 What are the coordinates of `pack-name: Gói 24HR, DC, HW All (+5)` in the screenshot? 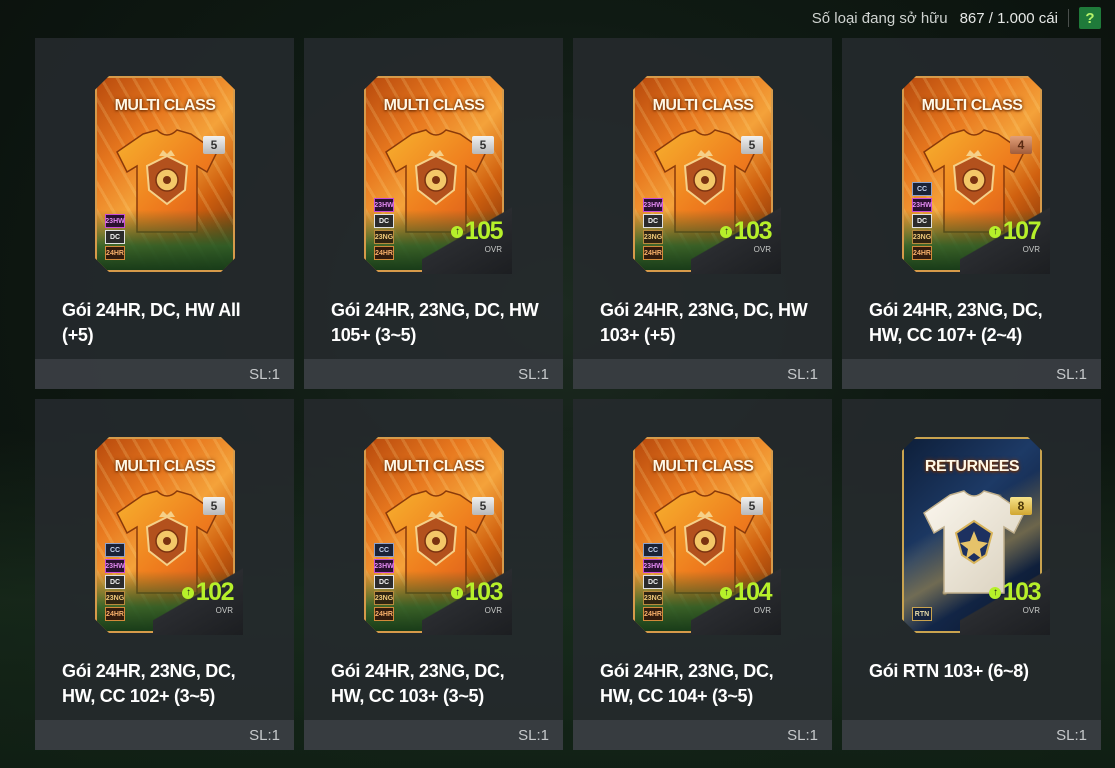 It's located at (151, 322).